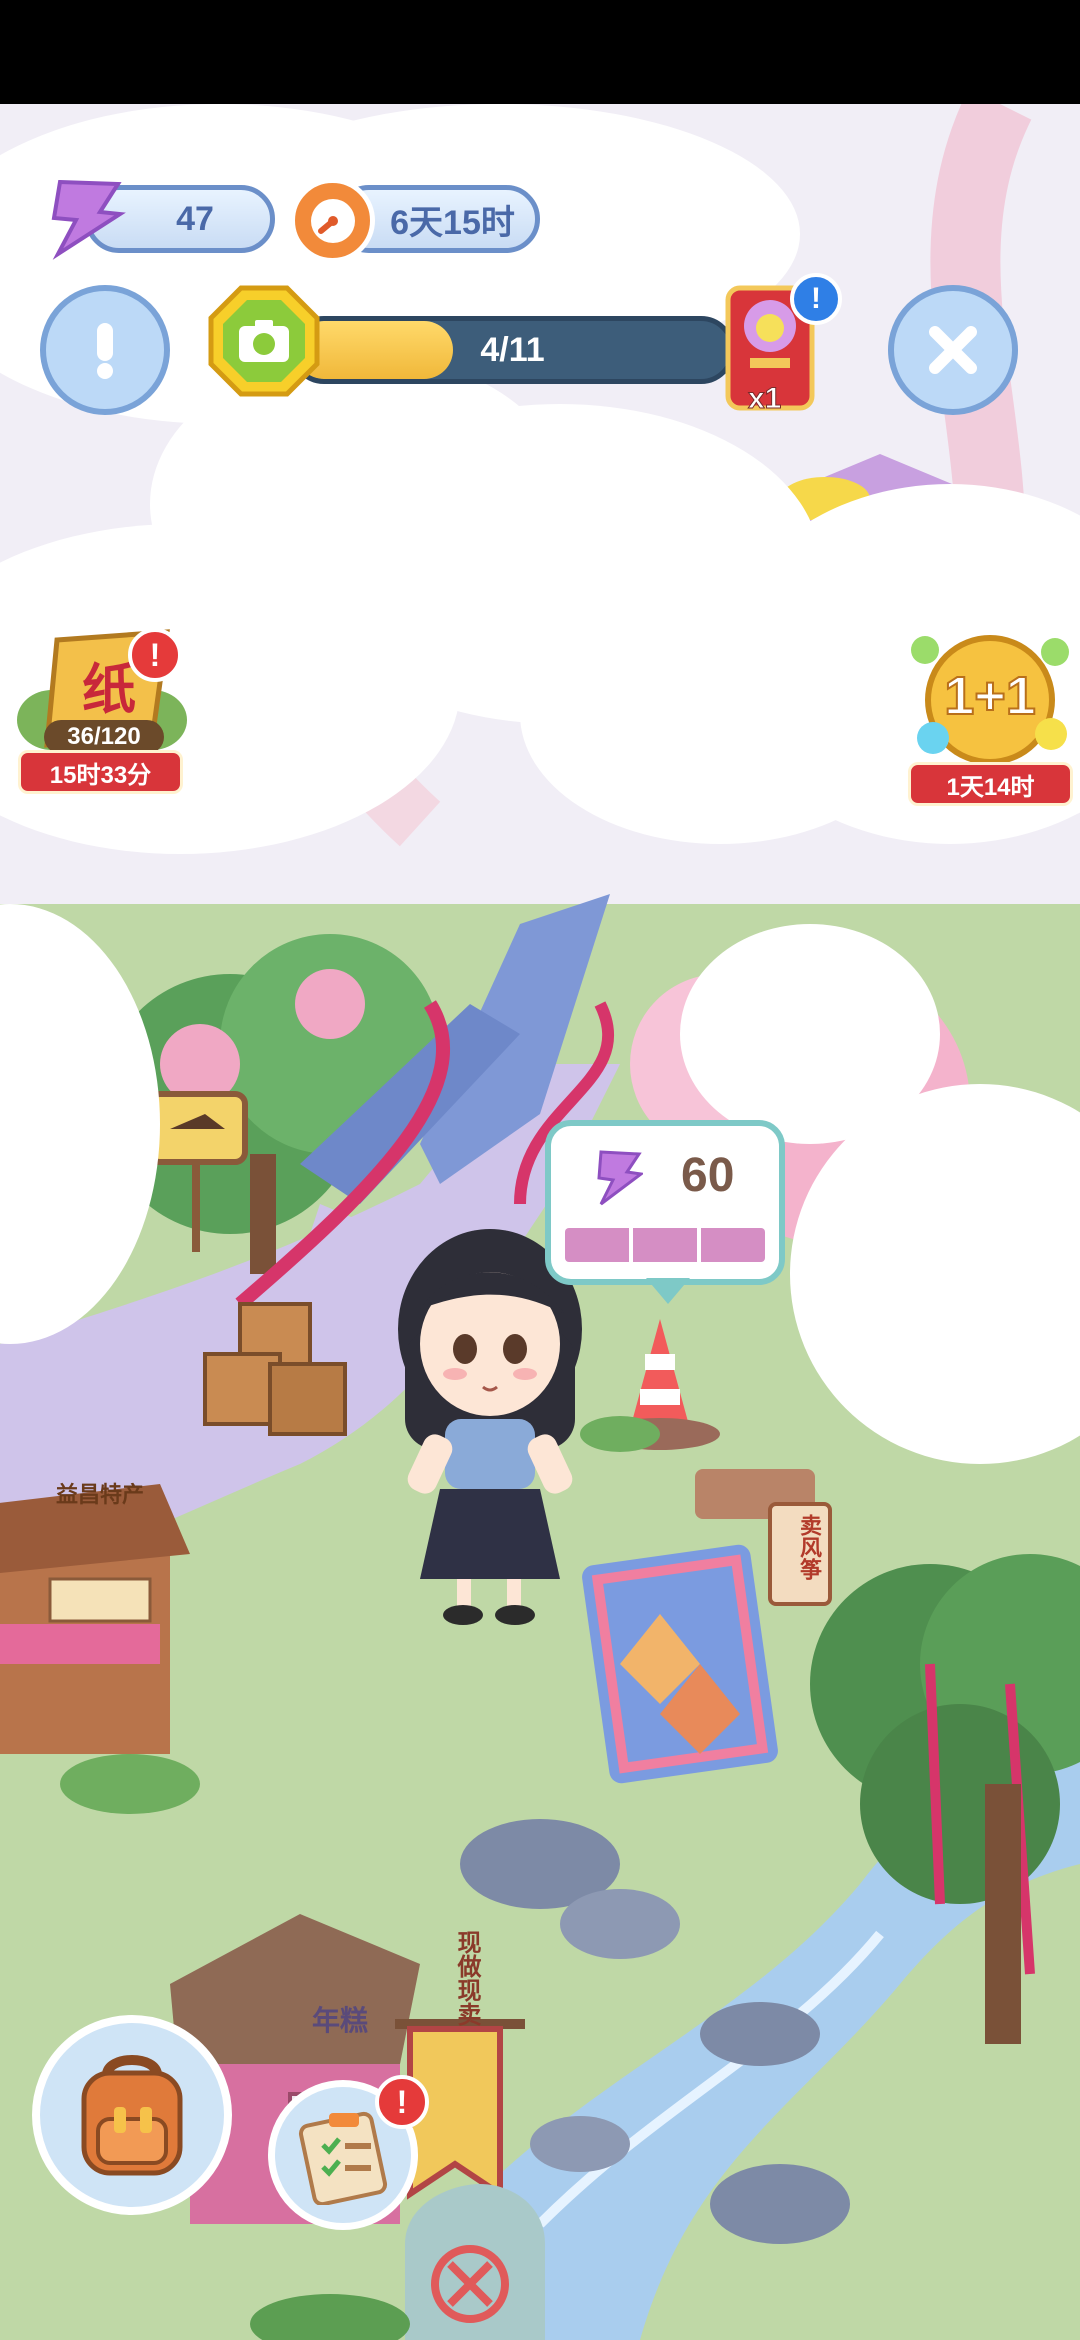 This screenshot has width=1080, height=2340. Describe the element at coordinates (466, 1978) in the screenshot. I see `banner-sign: 现做现卖` at that location.